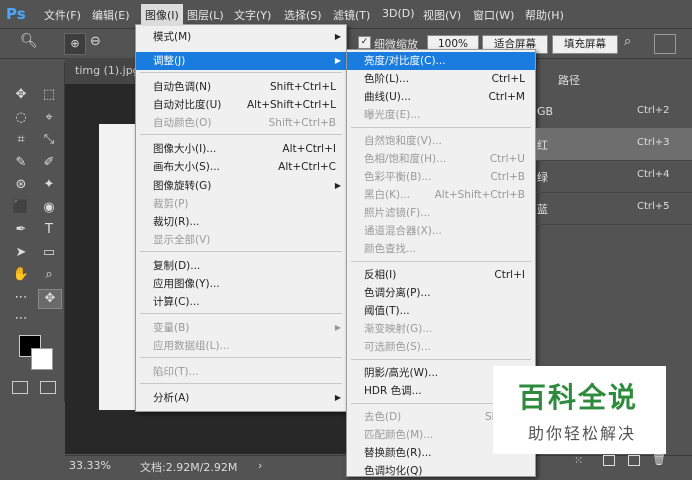 This screenshot has height=480, width=692. I want to click on image-menu-item: 图像旋转(G) ▶, so click(241, 186).